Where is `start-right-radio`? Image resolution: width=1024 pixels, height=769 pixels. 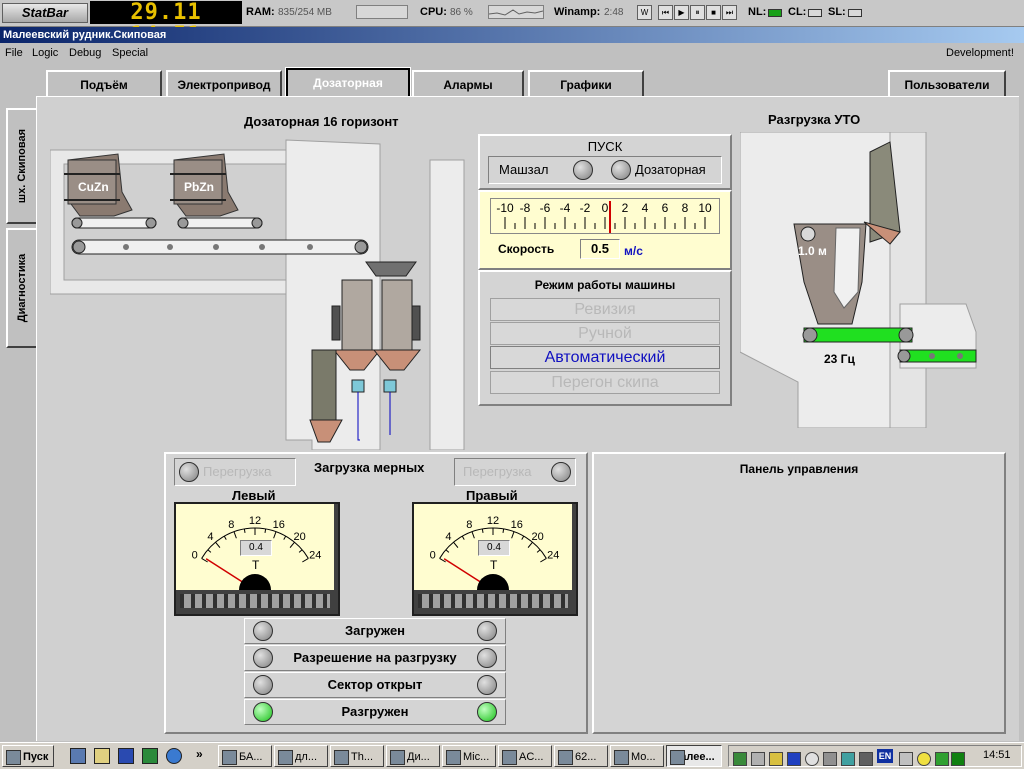
start-right-radio is located at coordinates (621, 170).